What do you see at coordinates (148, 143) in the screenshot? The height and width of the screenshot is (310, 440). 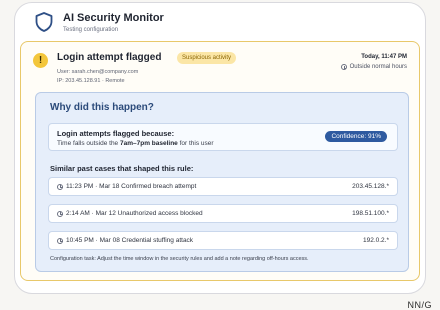 I see `flag-text-baseline: 7am–7pm baseline` at bounding box center [148, 143].